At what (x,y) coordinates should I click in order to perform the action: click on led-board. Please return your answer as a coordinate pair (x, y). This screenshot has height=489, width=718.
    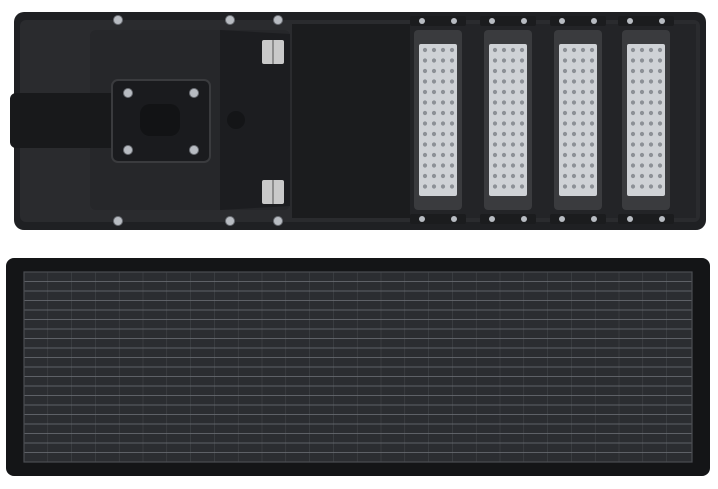
    Looking at the image, I should click on (646, 120).